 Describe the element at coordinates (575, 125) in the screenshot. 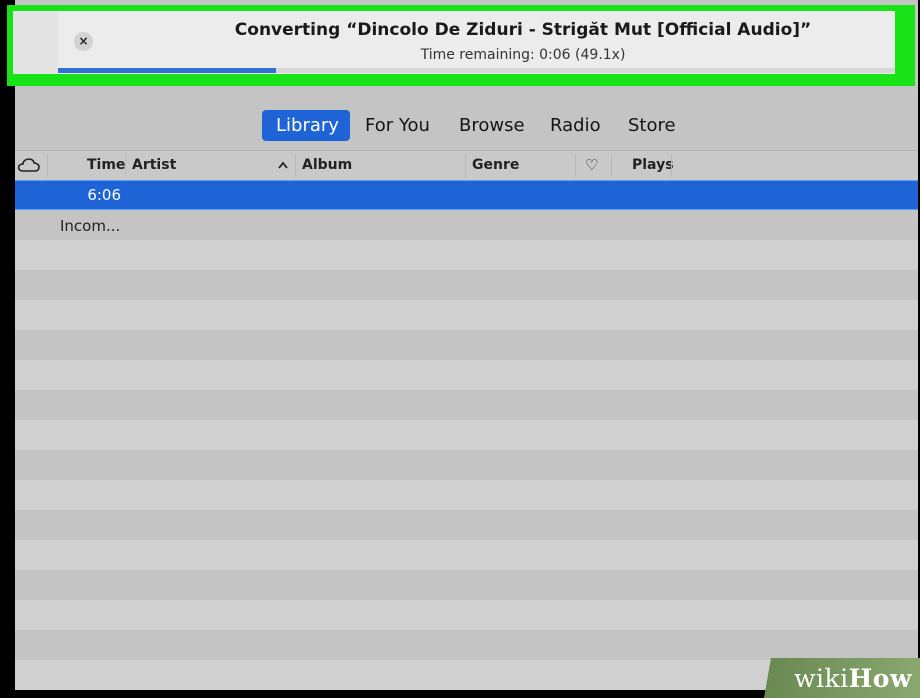

I see `tab-radio: Radio` at that location.